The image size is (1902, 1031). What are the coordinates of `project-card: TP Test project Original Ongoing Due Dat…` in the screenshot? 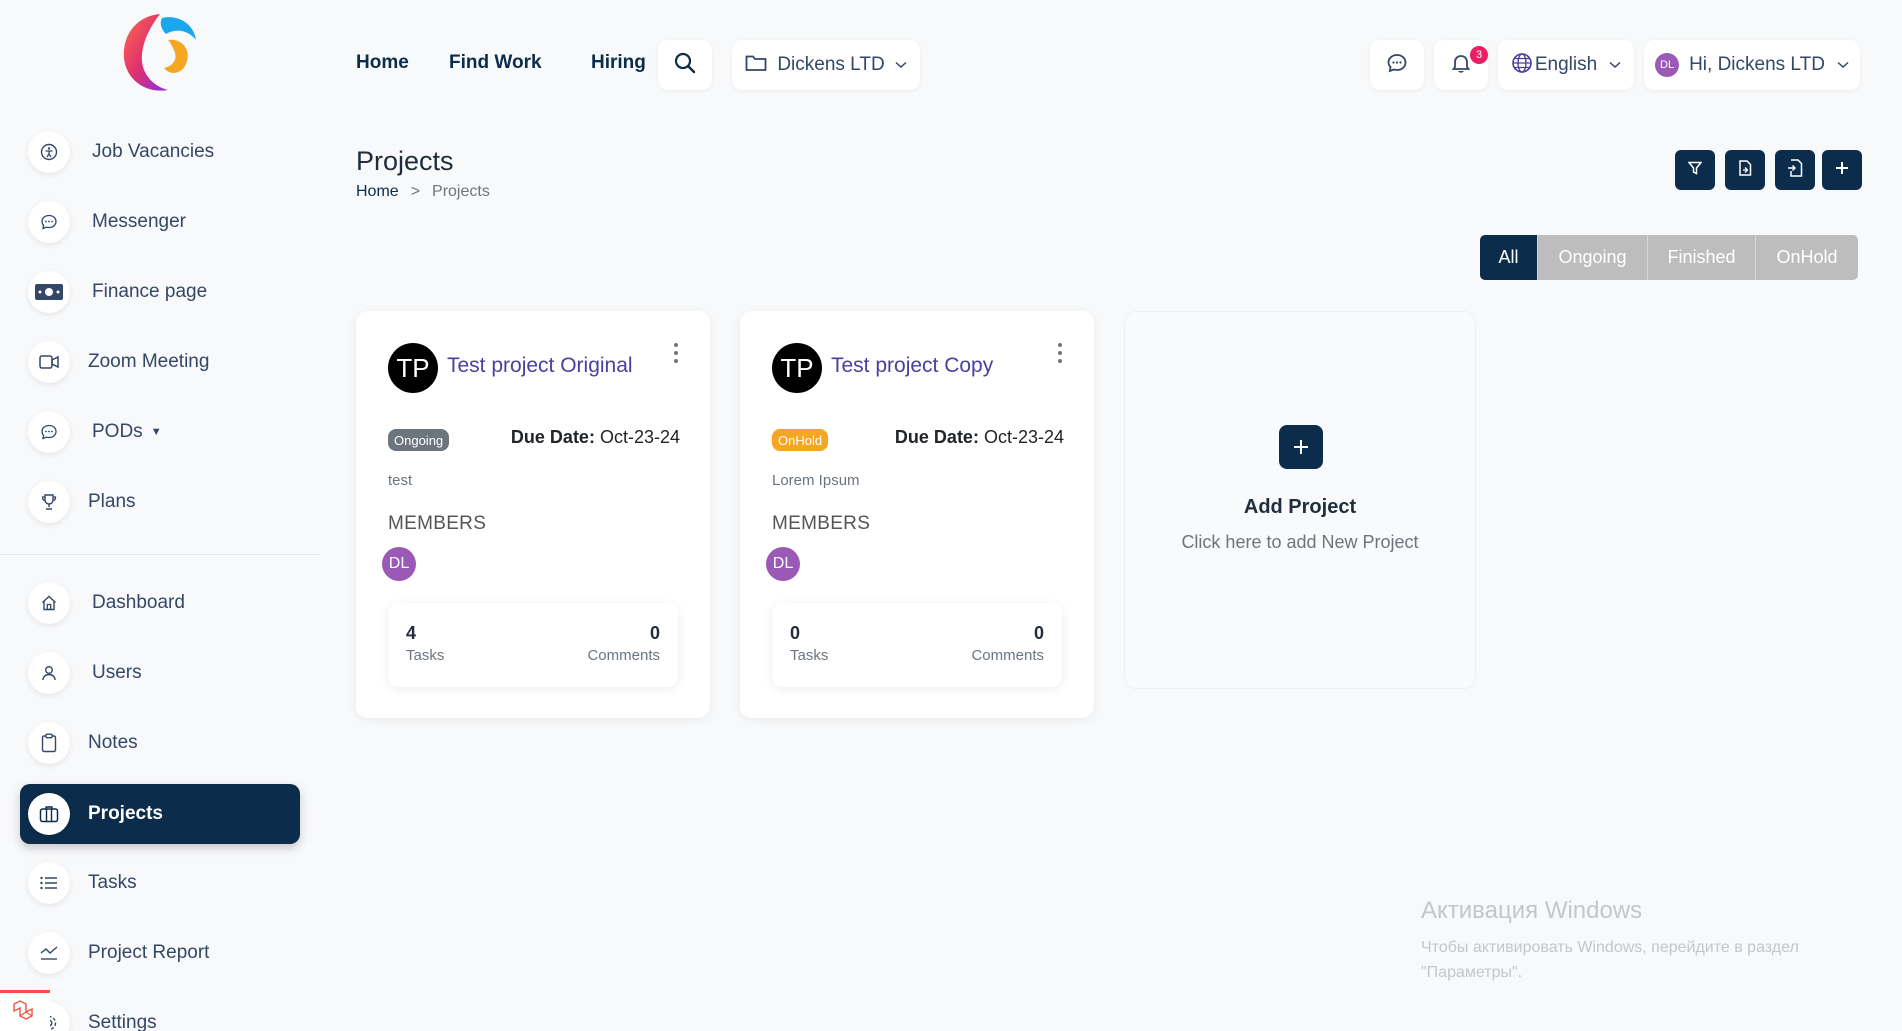 It's located at (533, 514).